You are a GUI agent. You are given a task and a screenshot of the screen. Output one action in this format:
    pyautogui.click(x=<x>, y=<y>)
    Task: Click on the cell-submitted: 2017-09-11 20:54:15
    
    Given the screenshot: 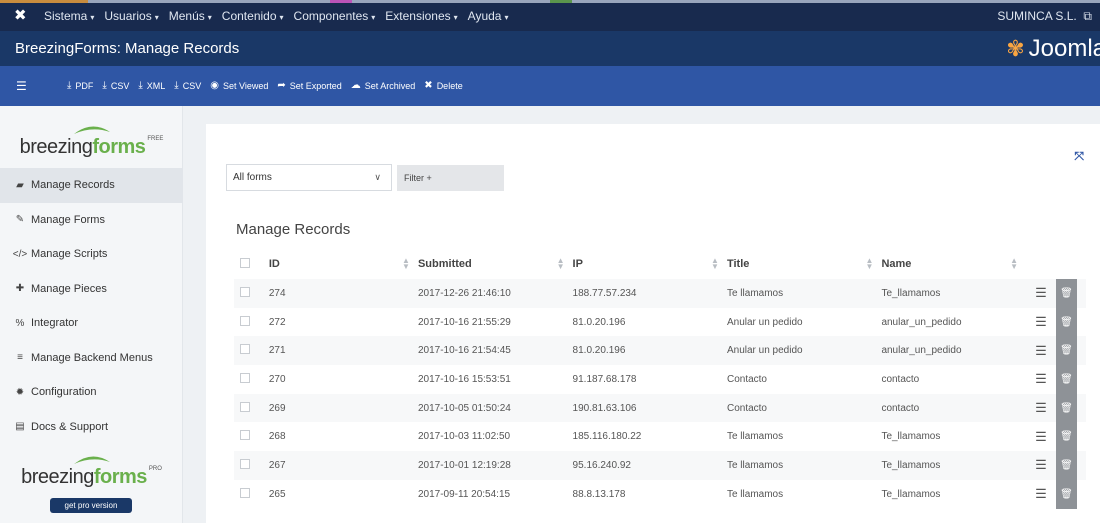 What is the action you would take?
    pyautogui.click(x=464, y=494)
    